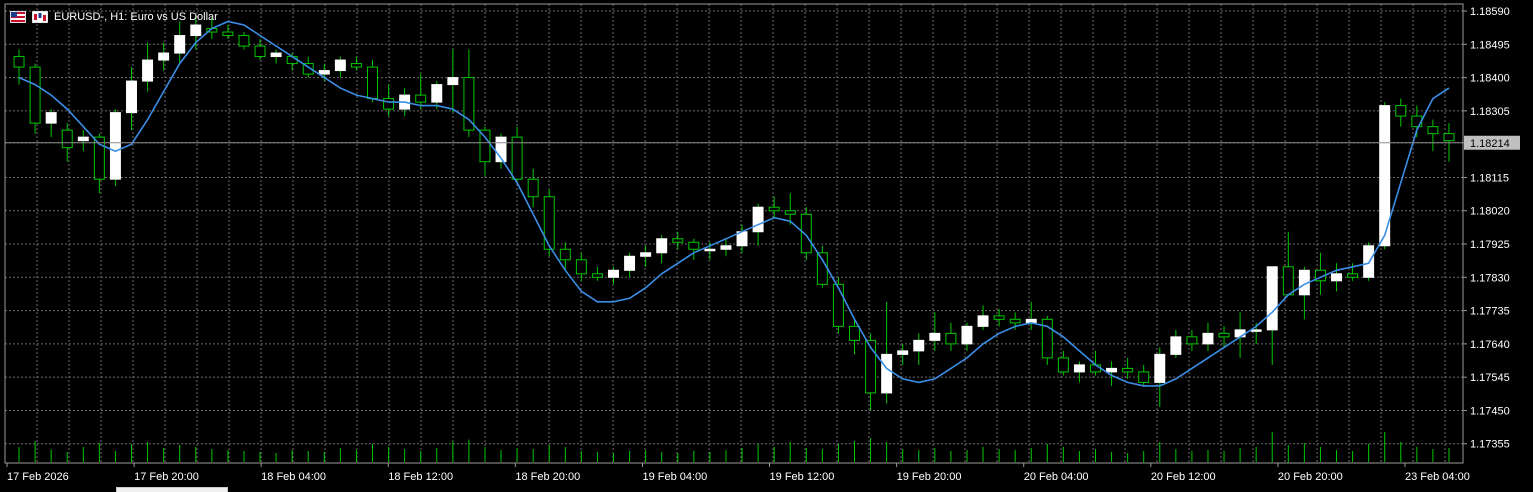  What do you see at coordinates (1490, 212) in the screenshot?
I see `price-tick-label: 1.18020` at bounding box center [1490, 212].